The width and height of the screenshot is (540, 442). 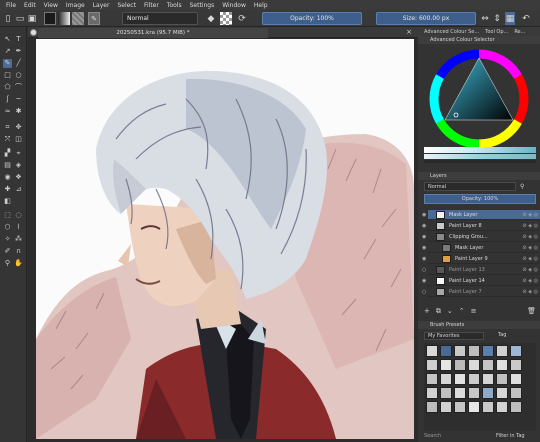 I want to click on filter-icon: ⚲, so click(x=522, y=186).